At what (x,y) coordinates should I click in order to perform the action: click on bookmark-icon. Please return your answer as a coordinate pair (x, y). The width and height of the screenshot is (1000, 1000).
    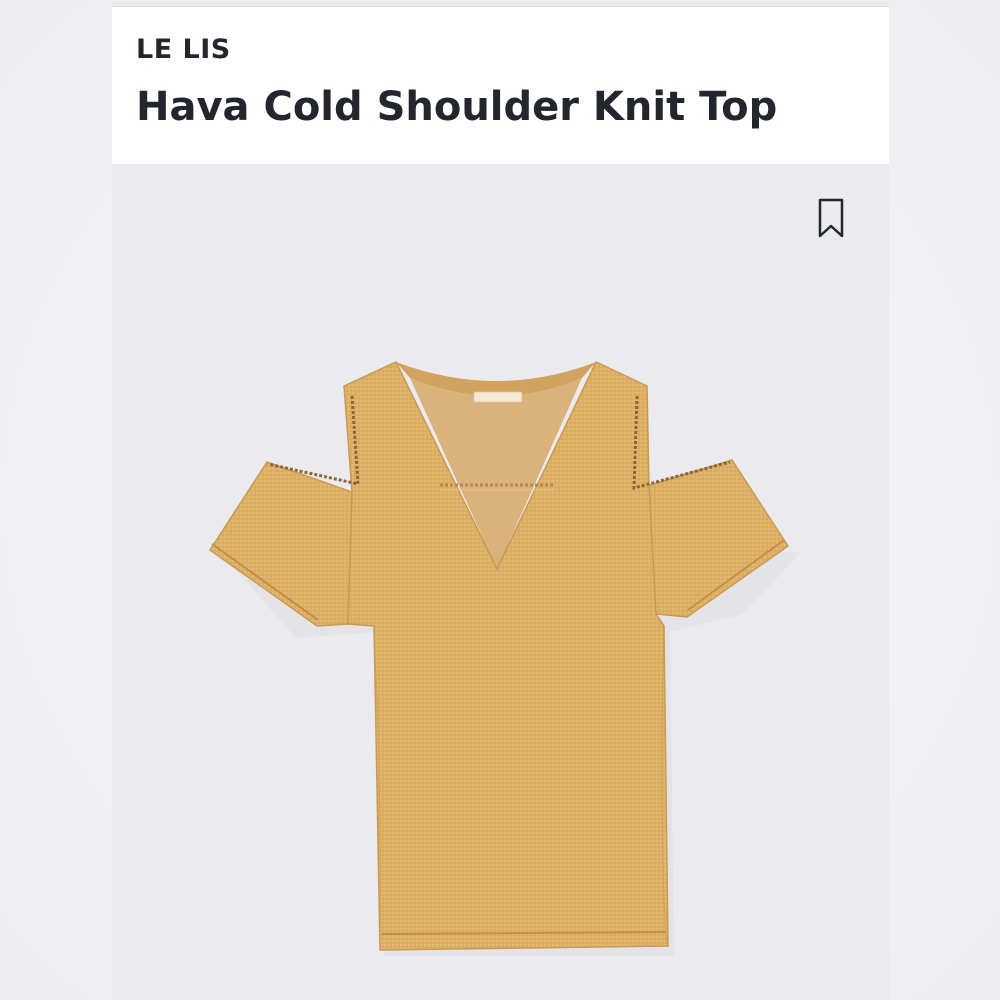
    Looking at the image, I should click on (831, 218).